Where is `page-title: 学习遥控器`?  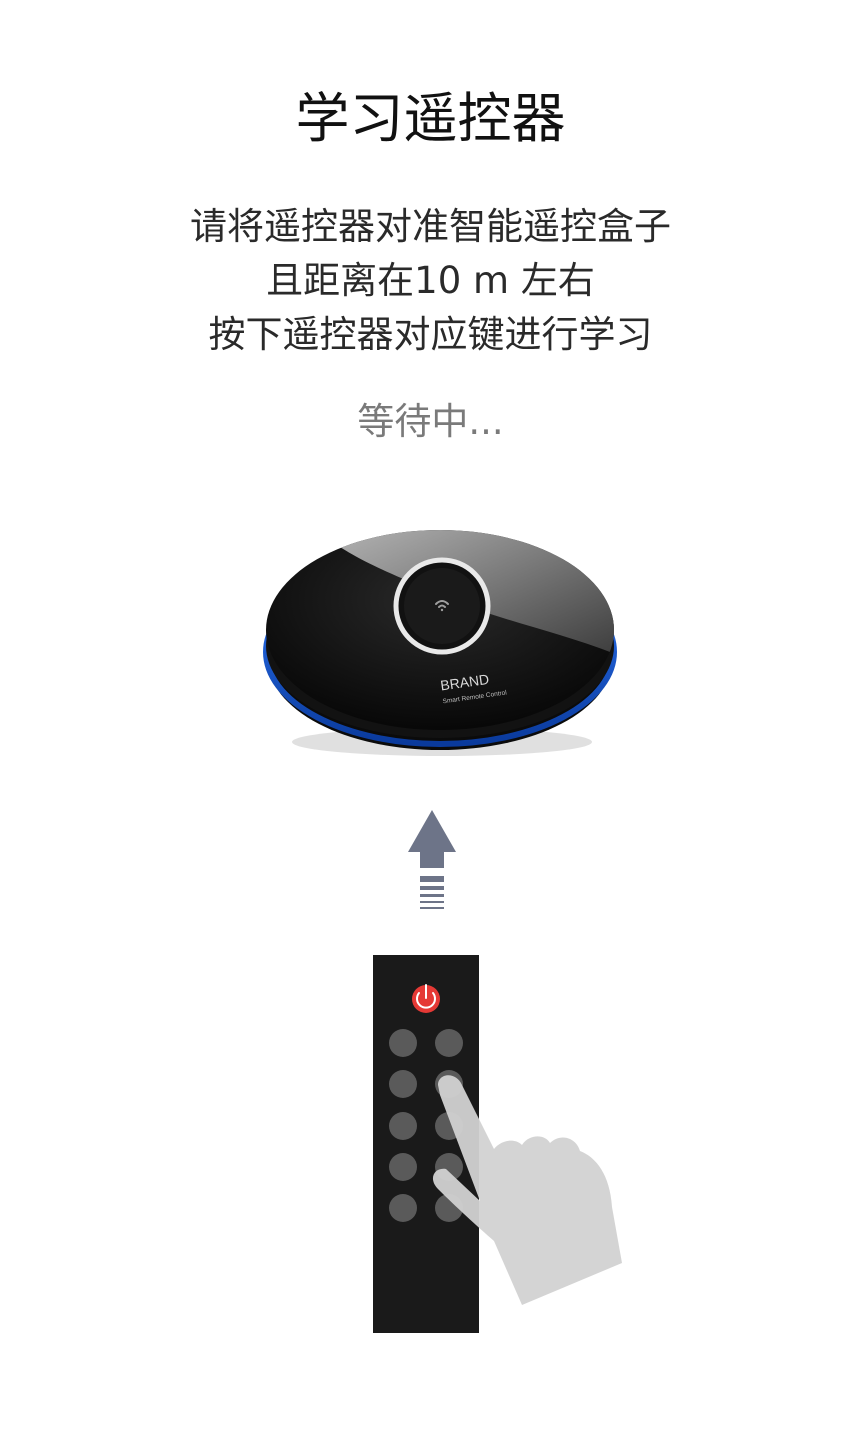
page-title: 学习遥控器 is located at coordinates (430, 118).